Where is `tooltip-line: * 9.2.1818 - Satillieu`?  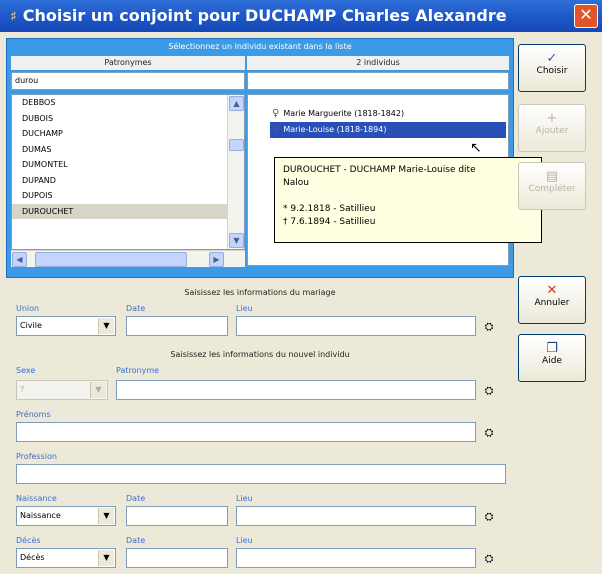
tooltip-line: * 9.2.1818 - Satillieu is located at coordinates (329, 209).